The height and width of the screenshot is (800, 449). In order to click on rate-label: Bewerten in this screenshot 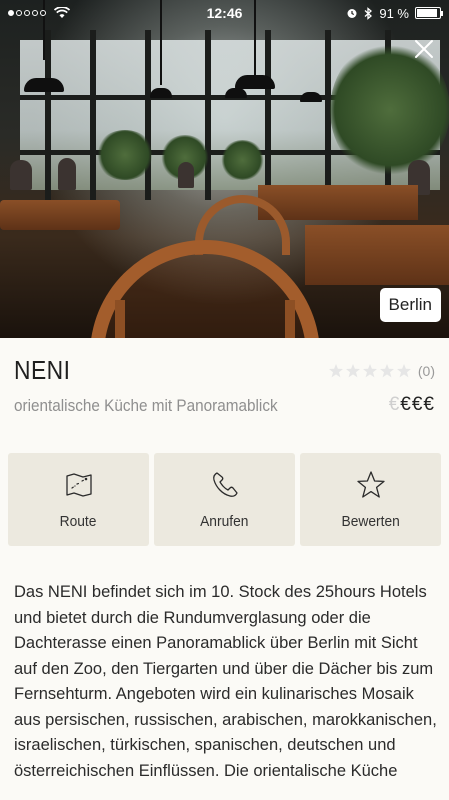, I will do `click(370, 521)`.